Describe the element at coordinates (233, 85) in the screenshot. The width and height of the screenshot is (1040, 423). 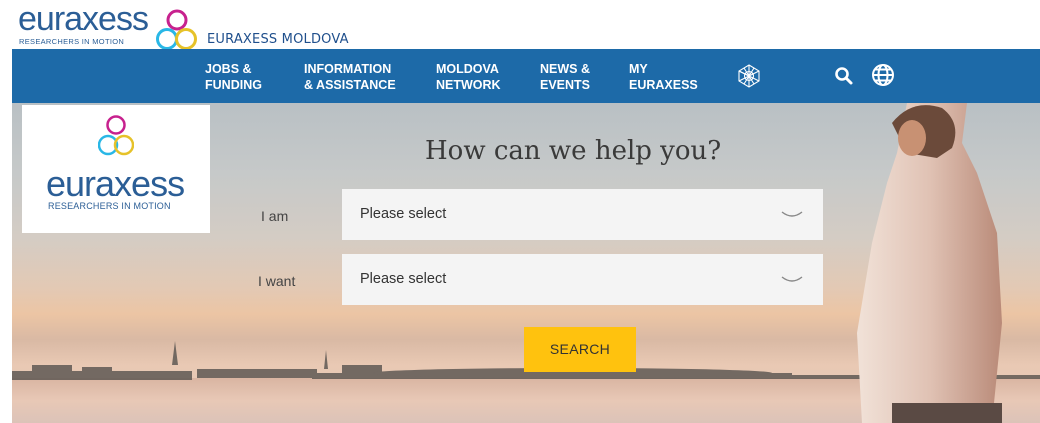
I see `nav-label: FUNDING` at that location.